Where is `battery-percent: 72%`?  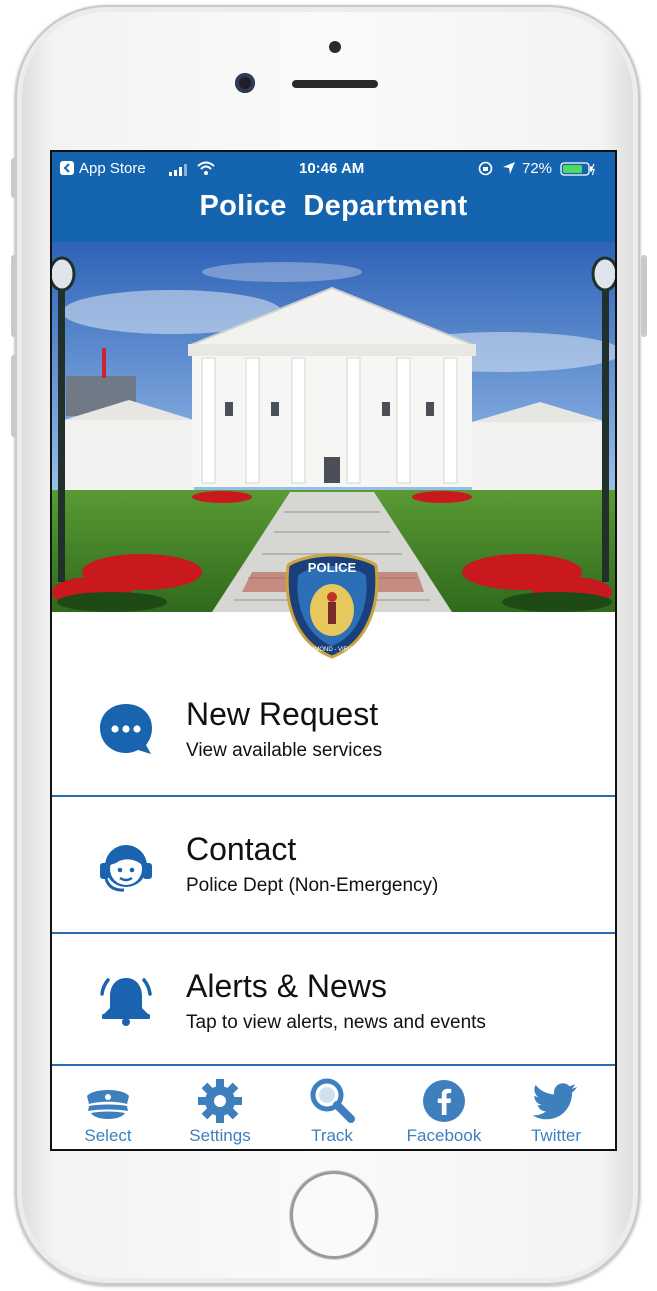 battery-percent: 72% is located at coordinates (537, 168).